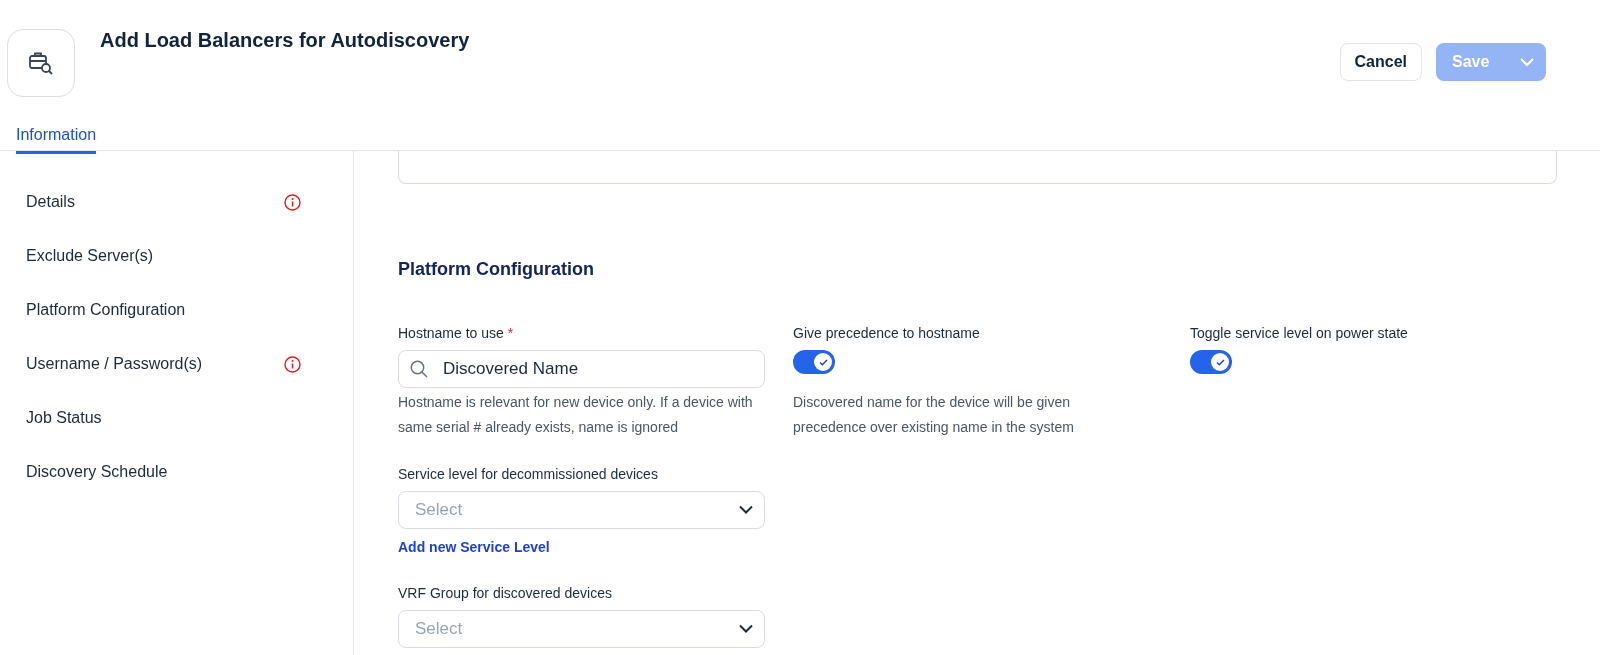 The image size is (1600, 655). What do you see at coordinates (176, 364) in the screenshot?
I see `sidebar-item: Username / Password(s)` at bounding box center [176, 364].